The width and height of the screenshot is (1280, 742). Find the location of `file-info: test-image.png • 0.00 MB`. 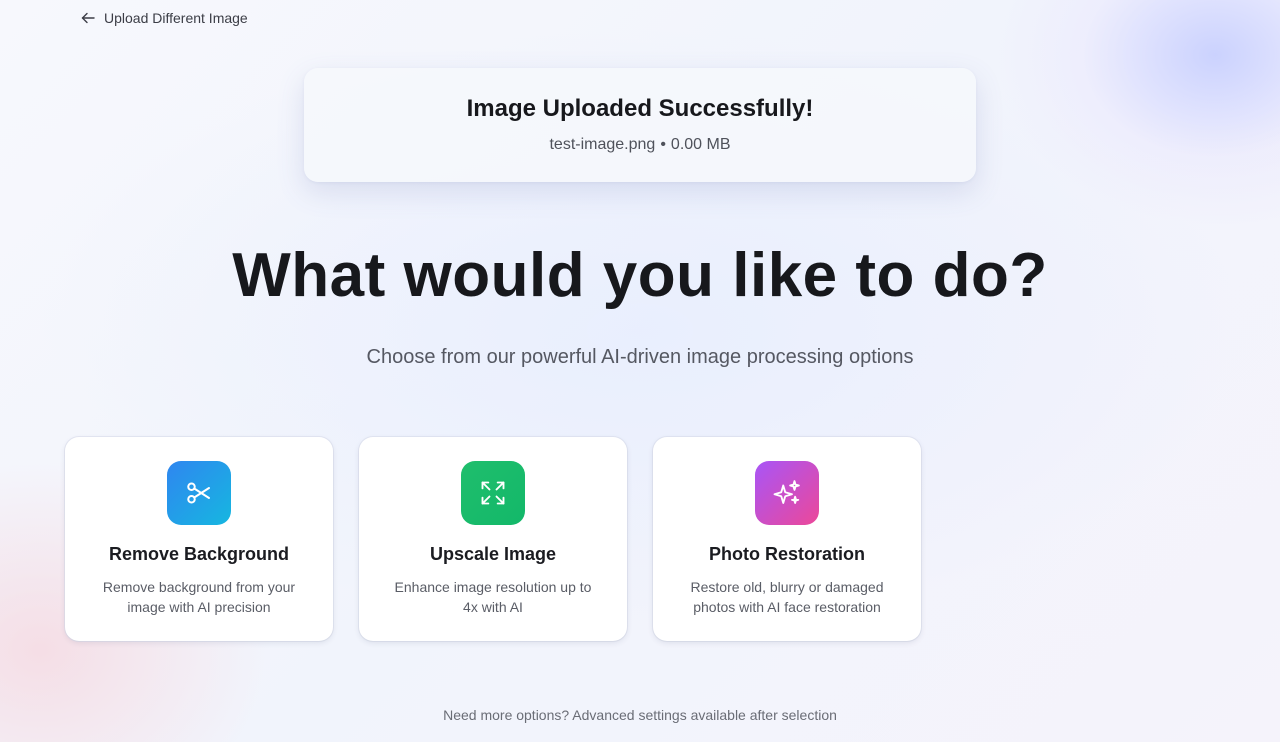

file-info: test-image.png • 0.00 MB is located at coordinates (640, 145).